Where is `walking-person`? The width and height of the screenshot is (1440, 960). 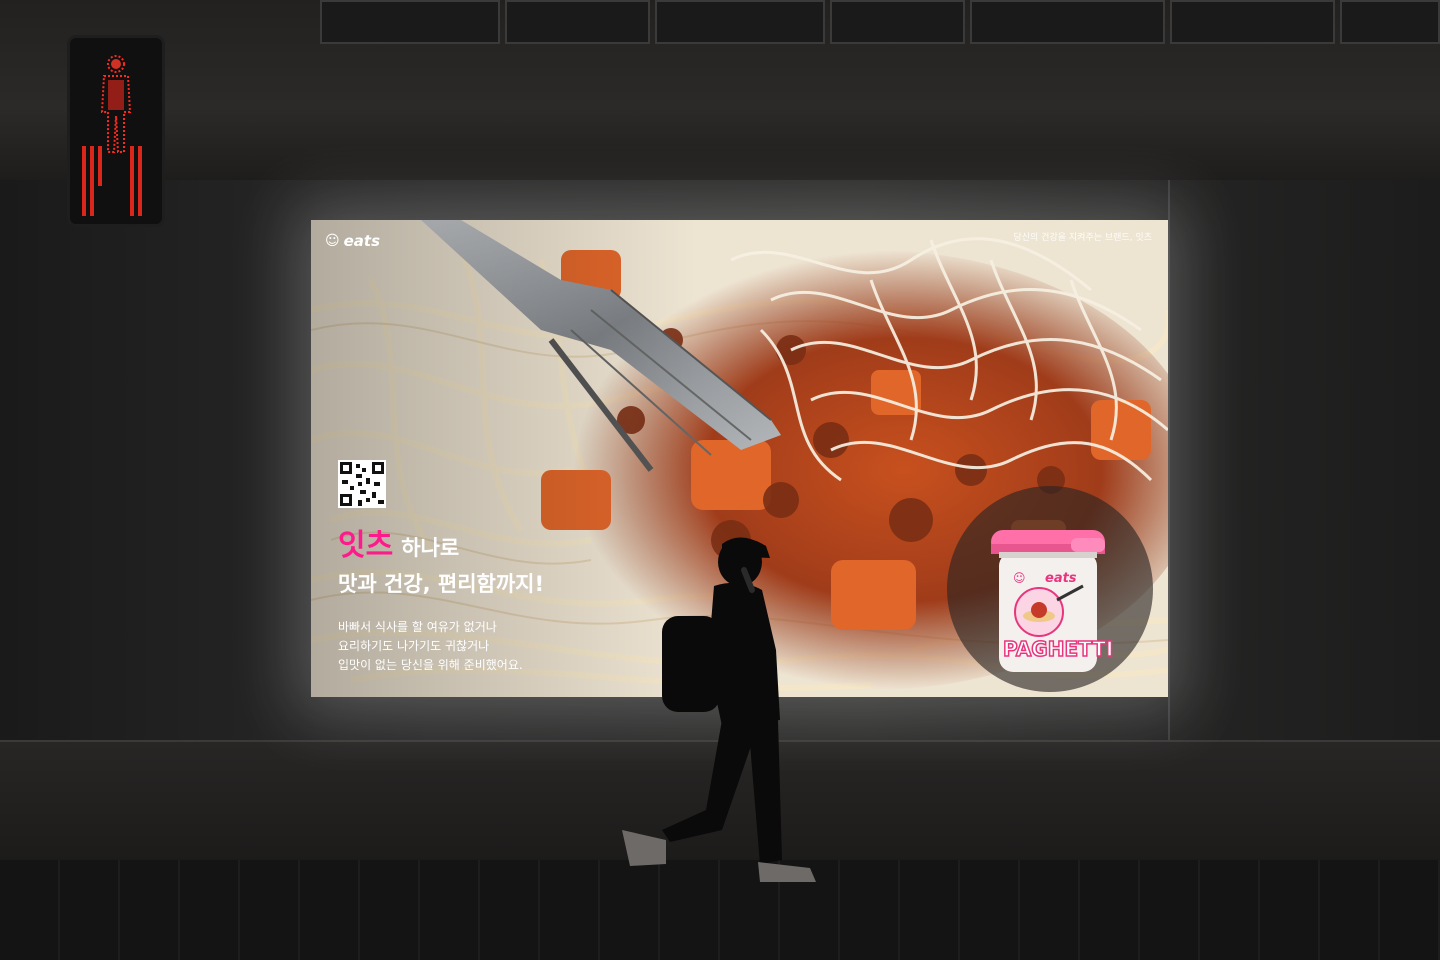 walking-person is located at coordinates (719, 709).